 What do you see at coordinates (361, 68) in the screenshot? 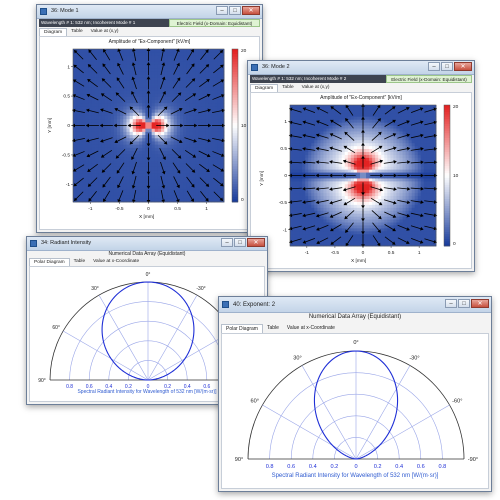
I see `window-titlebar: 36: Mode 2 – □ ✕` at bounding box center [361, 68].